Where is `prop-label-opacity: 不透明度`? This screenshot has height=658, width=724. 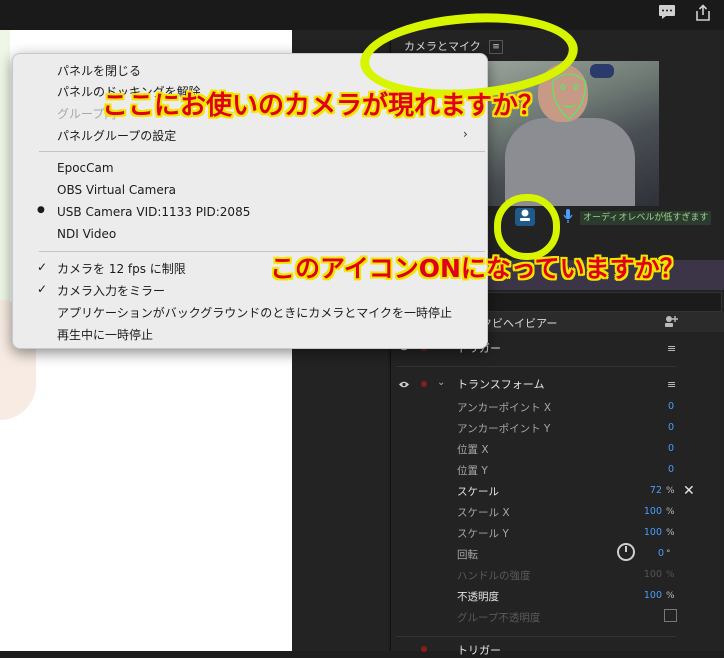
prop-label-opacity: 不透明度 is located at coordinates (478, 597).